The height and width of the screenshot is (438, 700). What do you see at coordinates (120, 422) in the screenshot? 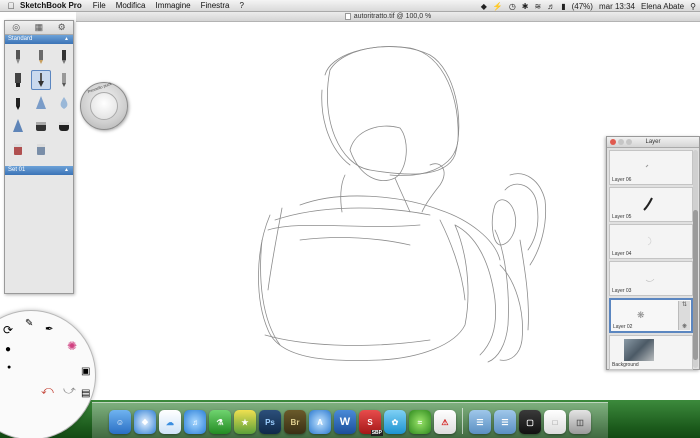
I see `finder-icon: ☺` at bounding box center [120, 422].